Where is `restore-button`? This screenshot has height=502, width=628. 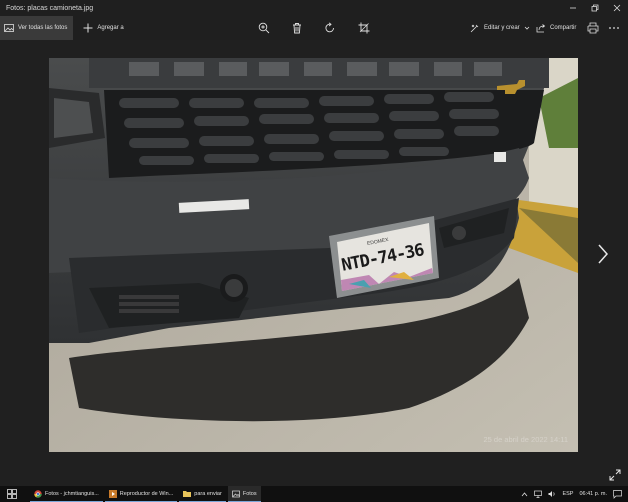 restore-button is located at coordinates (595, 8).